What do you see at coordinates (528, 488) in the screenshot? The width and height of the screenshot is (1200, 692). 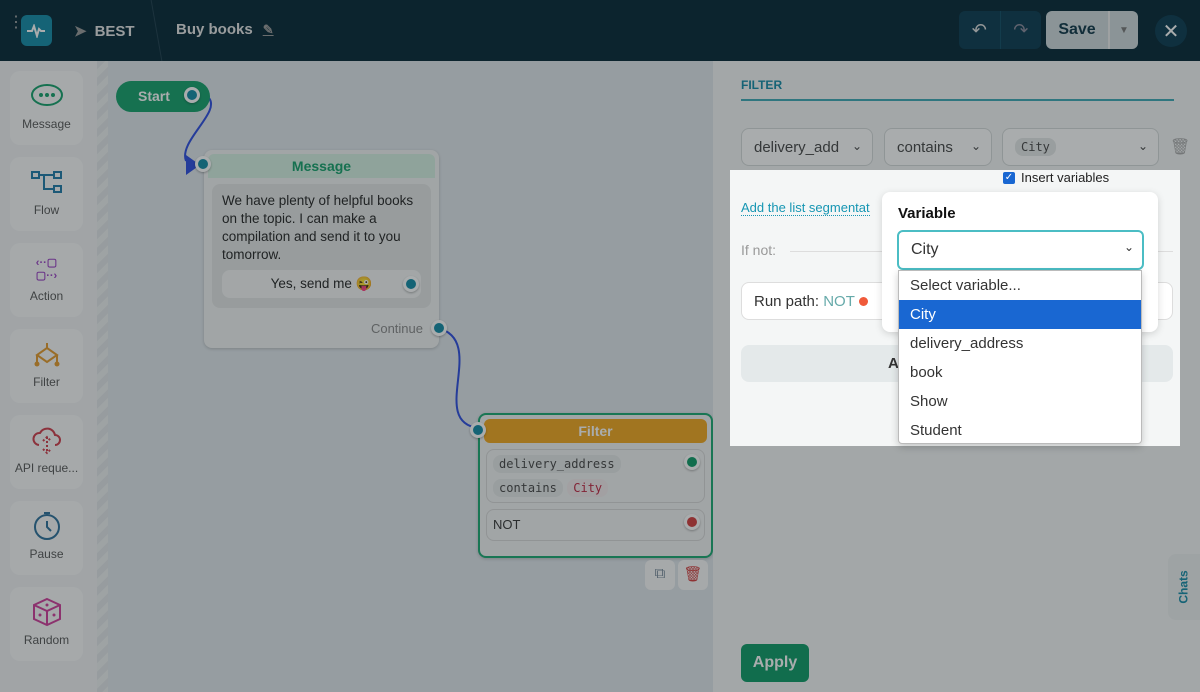 I see `condition-operator: contains` at bounding box center [528, 488].